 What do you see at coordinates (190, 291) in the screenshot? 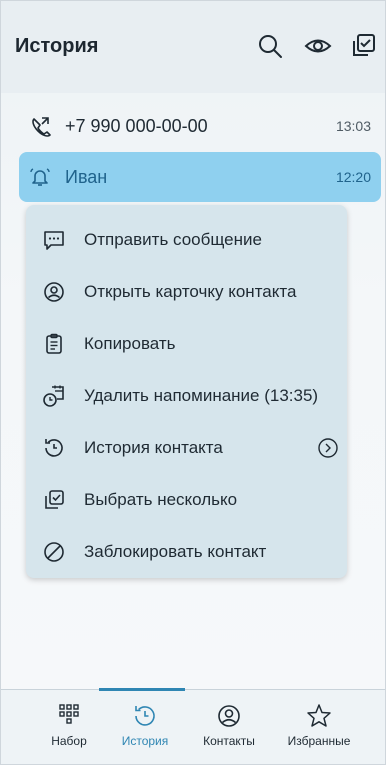
I see `menu-label: Открыть карточку контакта` at bounding box center [190, 291].